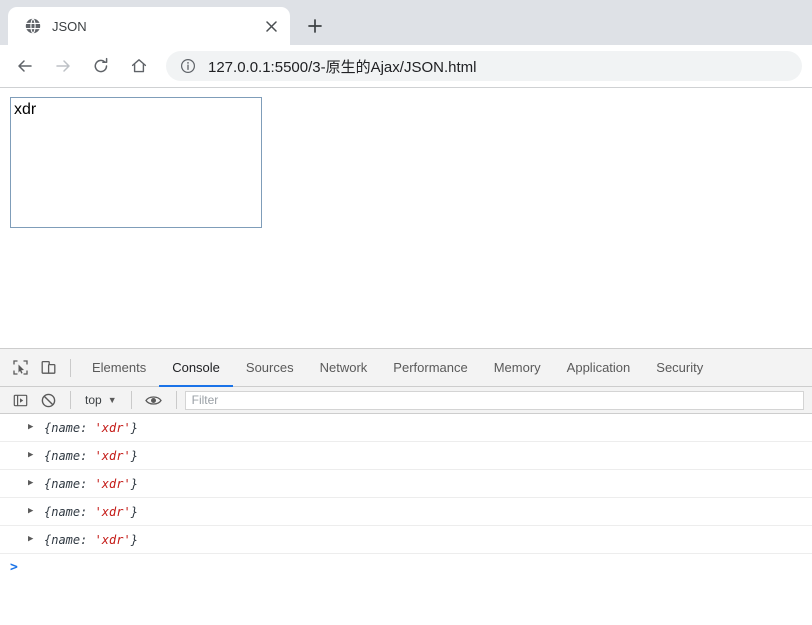 This screenshot has height=625, width=812. Describe the element at coordinates (70, 367) in the screenshot. I see `toolbar-divider` at that location.